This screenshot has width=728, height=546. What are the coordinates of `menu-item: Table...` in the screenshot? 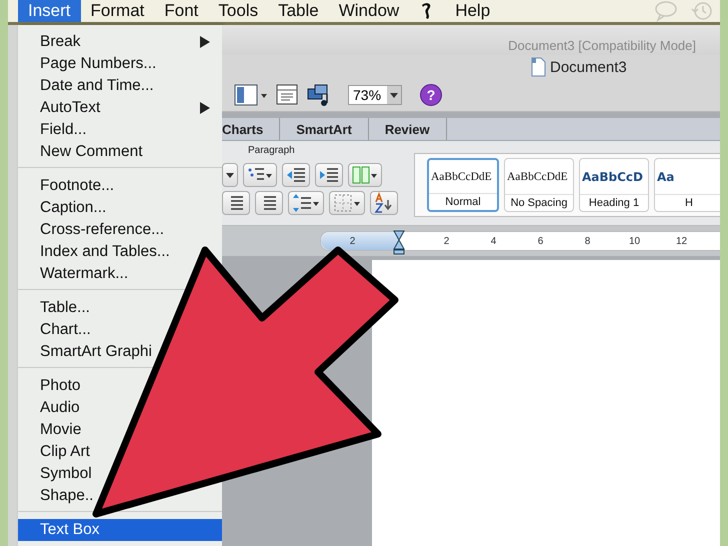 It's located at (58, 308).